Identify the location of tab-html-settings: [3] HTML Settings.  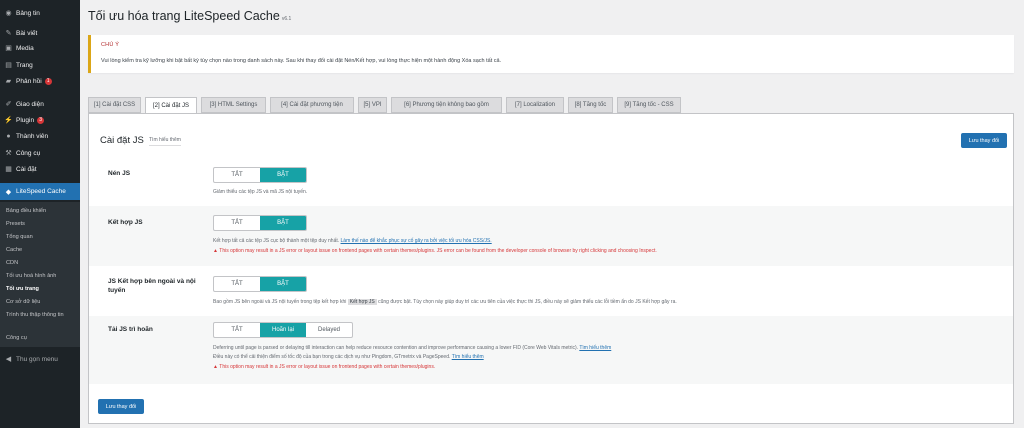
(233, 105).